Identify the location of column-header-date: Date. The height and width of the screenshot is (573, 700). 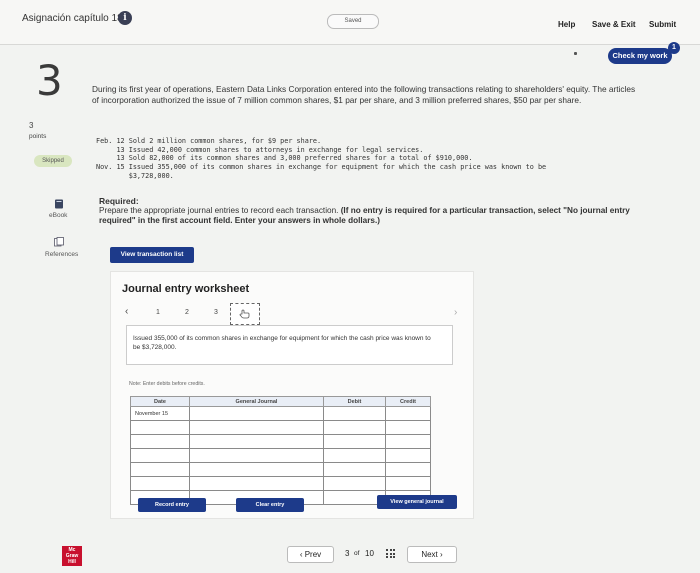
(160, 401).